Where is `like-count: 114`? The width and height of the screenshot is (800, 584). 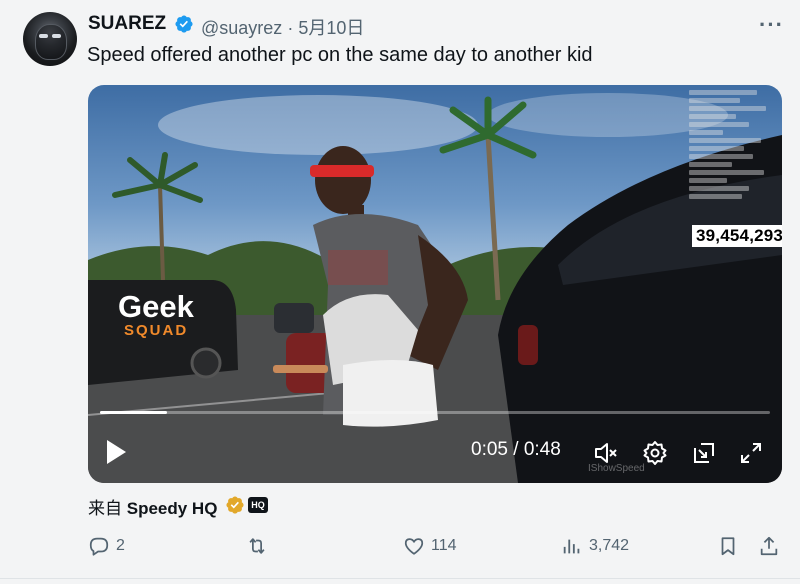 like-count: 114 is located at coordinates (444, 545).